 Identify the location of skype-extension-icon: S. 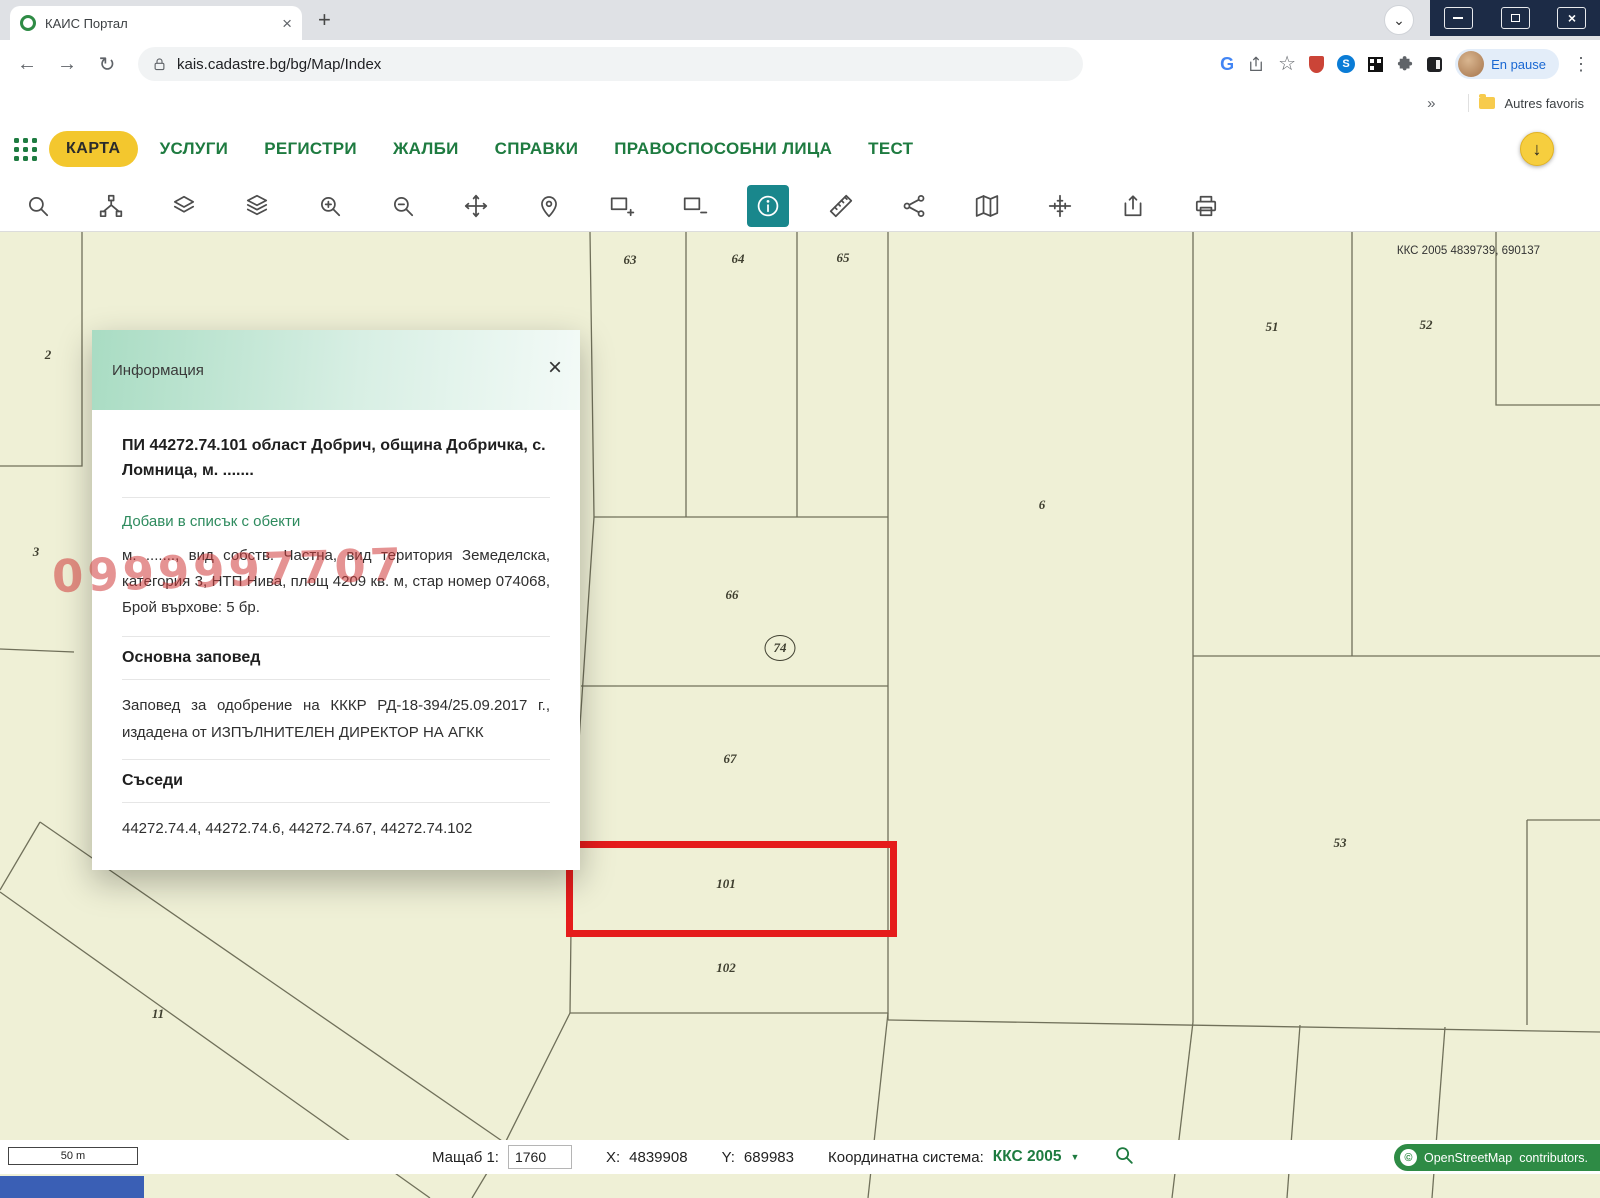
(1346, 64).